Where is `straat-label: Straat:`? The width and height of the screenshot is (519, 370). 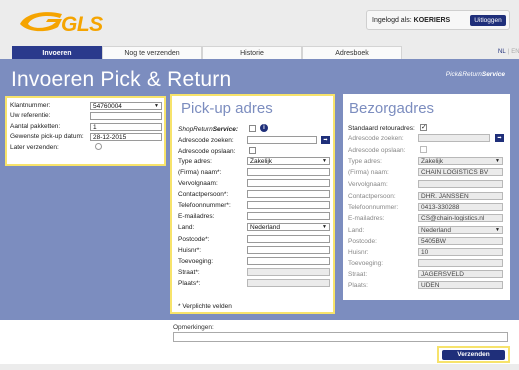
straat-label: Straat: is located at coordinates (358, 274).